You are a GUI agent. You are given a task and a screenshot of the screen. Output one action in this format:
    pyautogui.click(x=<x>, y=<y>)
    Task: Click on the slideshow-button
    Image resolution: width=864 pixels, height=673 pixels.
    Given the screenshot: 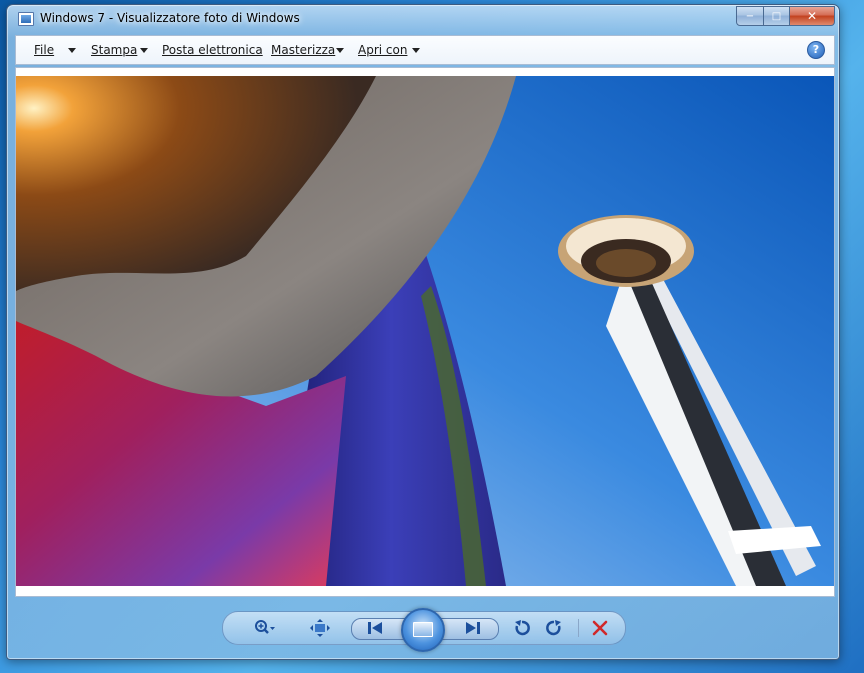 What is the action you would take?
    pyautogui.click(x=423, y=630)
    